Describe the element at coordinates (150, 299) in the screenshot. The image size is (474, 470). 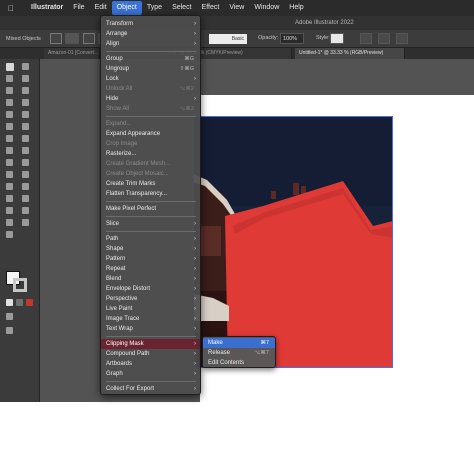
I see `menu-item-perspective: Perspective ›` at that location.